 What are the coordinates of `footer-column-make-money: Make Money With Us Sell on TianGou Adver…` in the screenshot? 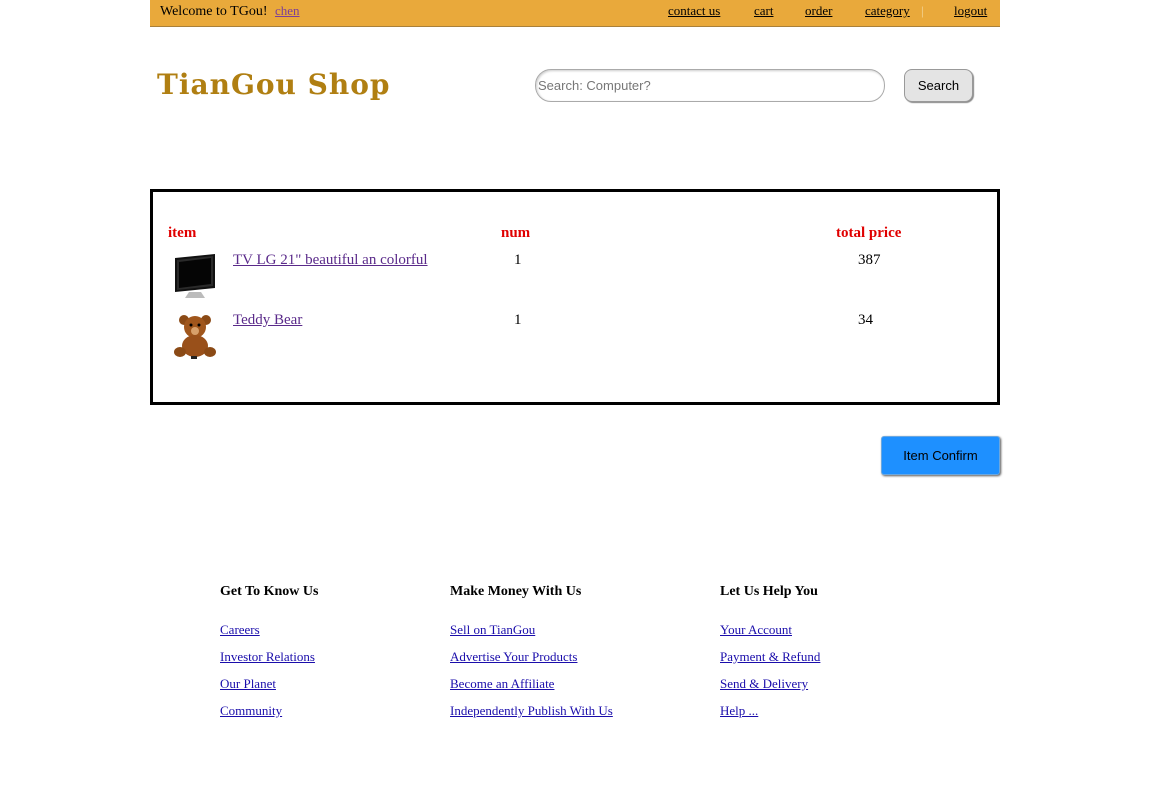 It's located at (531, 657).